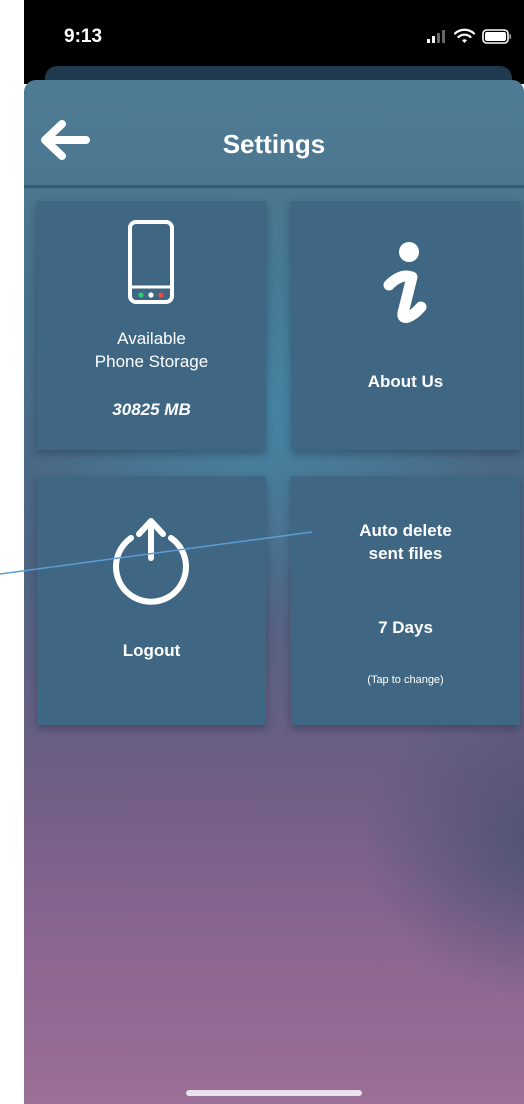  What do you see at coordinates (436, 36) in the screenshot?
I see `cellular-signal-icon` at bounding box center [436, 36].